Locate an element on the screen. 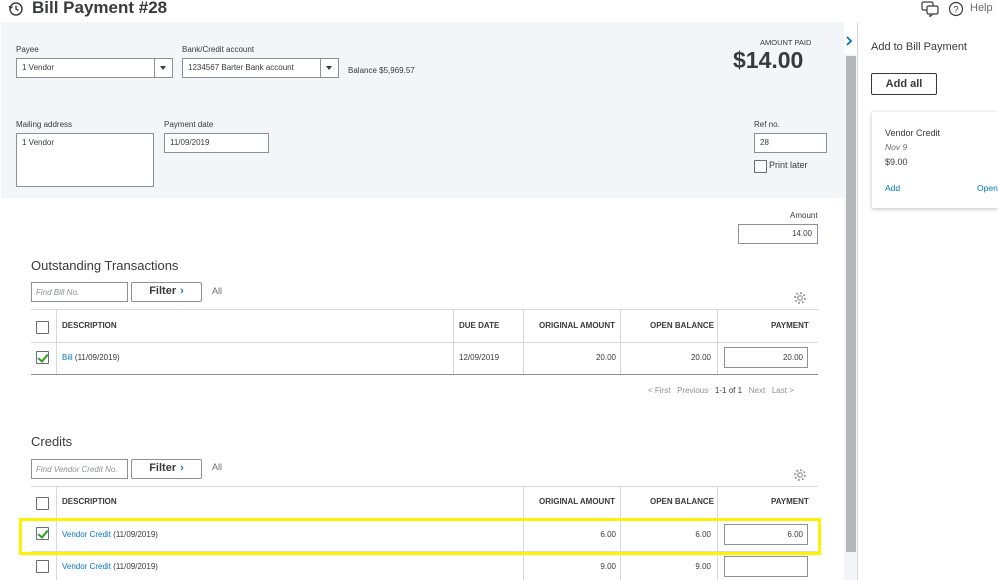  bill-link: Bill is located at coordinates (67, 357).